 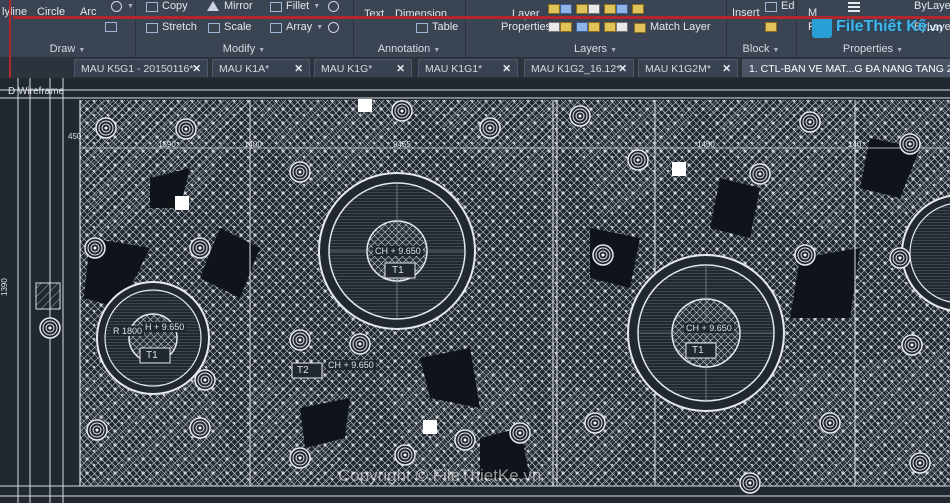 I want to click on array-button: Array ▼, so click(x=296, y=27).